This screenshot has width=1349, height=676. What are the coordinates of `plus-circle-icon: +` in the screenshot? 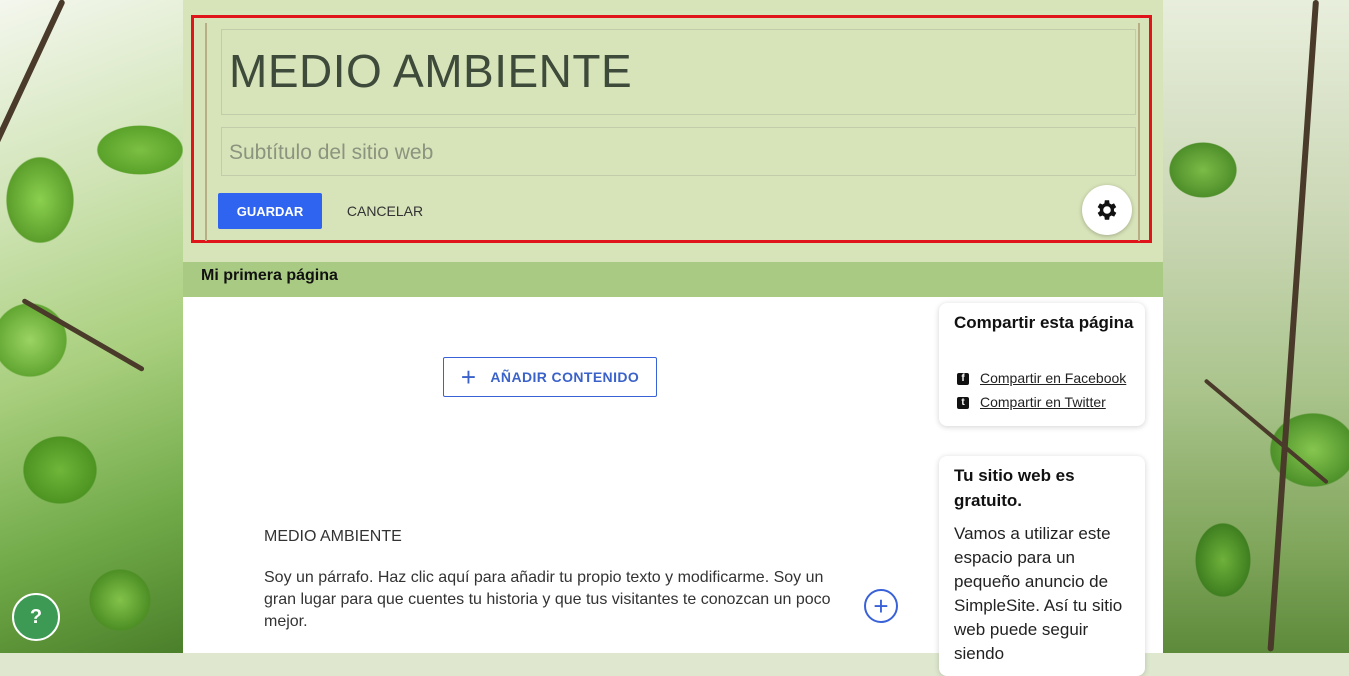 It's located at (881, 606).